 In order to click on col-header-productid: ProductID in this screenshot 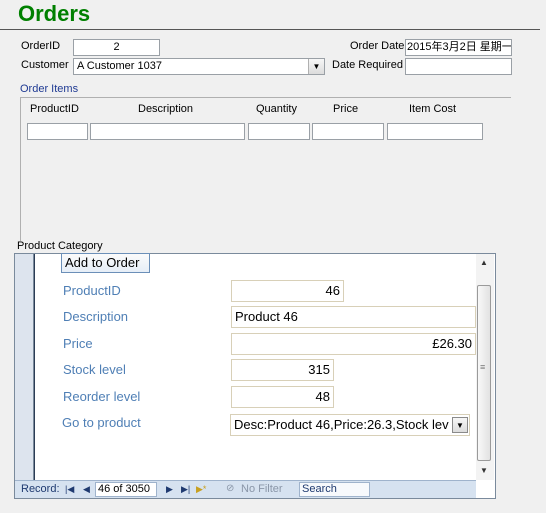, I will do `click(54, 109)`.